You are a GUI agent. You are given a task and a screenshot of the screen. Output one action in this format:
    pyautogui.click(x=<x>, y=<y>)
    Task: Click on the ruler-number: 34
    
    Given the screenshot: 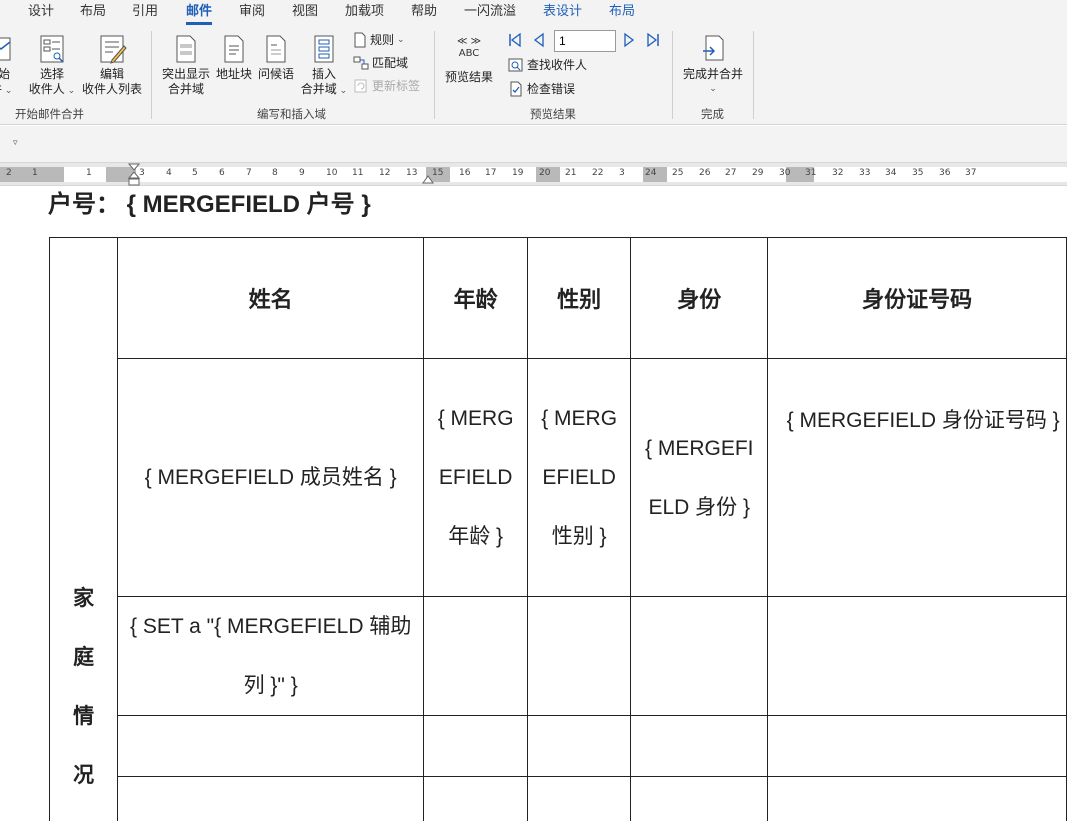 What is the action you would take?
    pyautogui.click(x=891, y=173)
    